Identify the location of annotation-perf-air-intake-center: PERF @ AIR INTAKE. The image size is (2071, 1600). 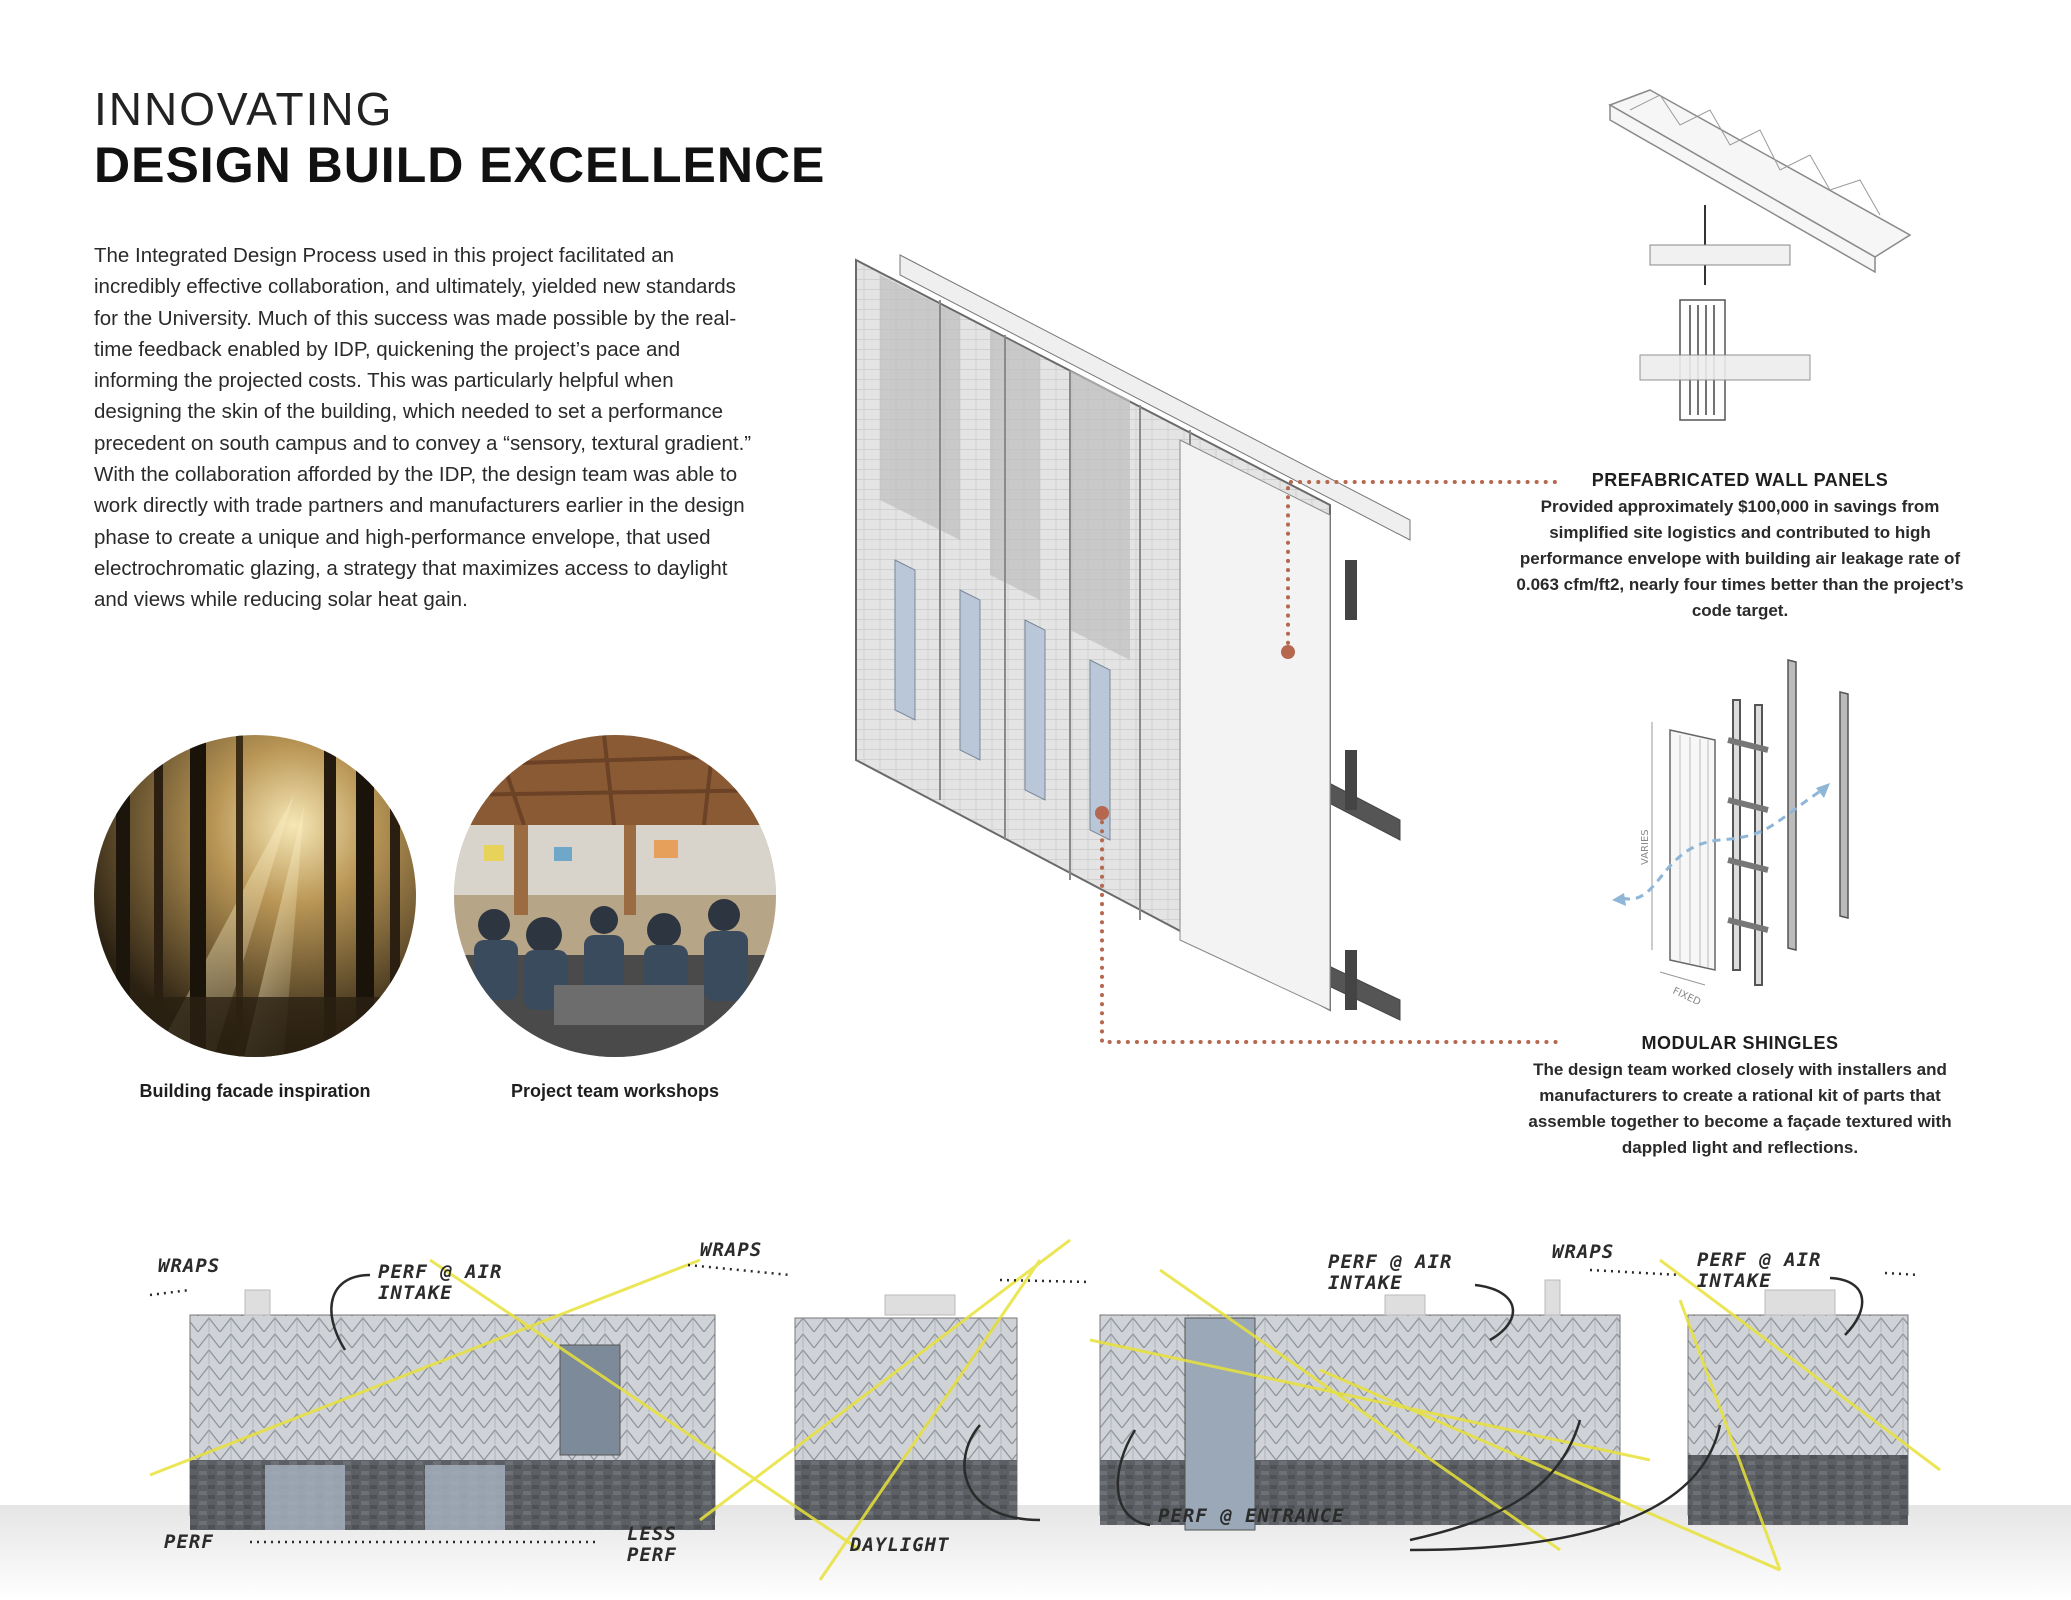
(1390, 1272).